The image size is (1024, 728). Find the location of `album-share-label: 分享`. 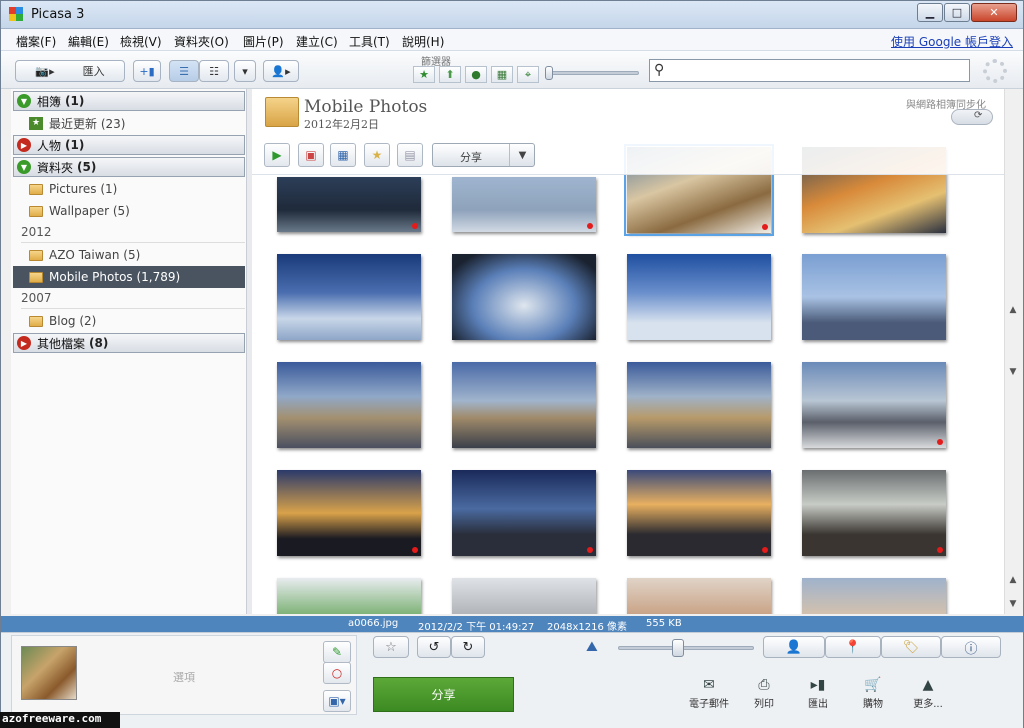

album-share-label: 分享 is located at coordinates (471, 157).